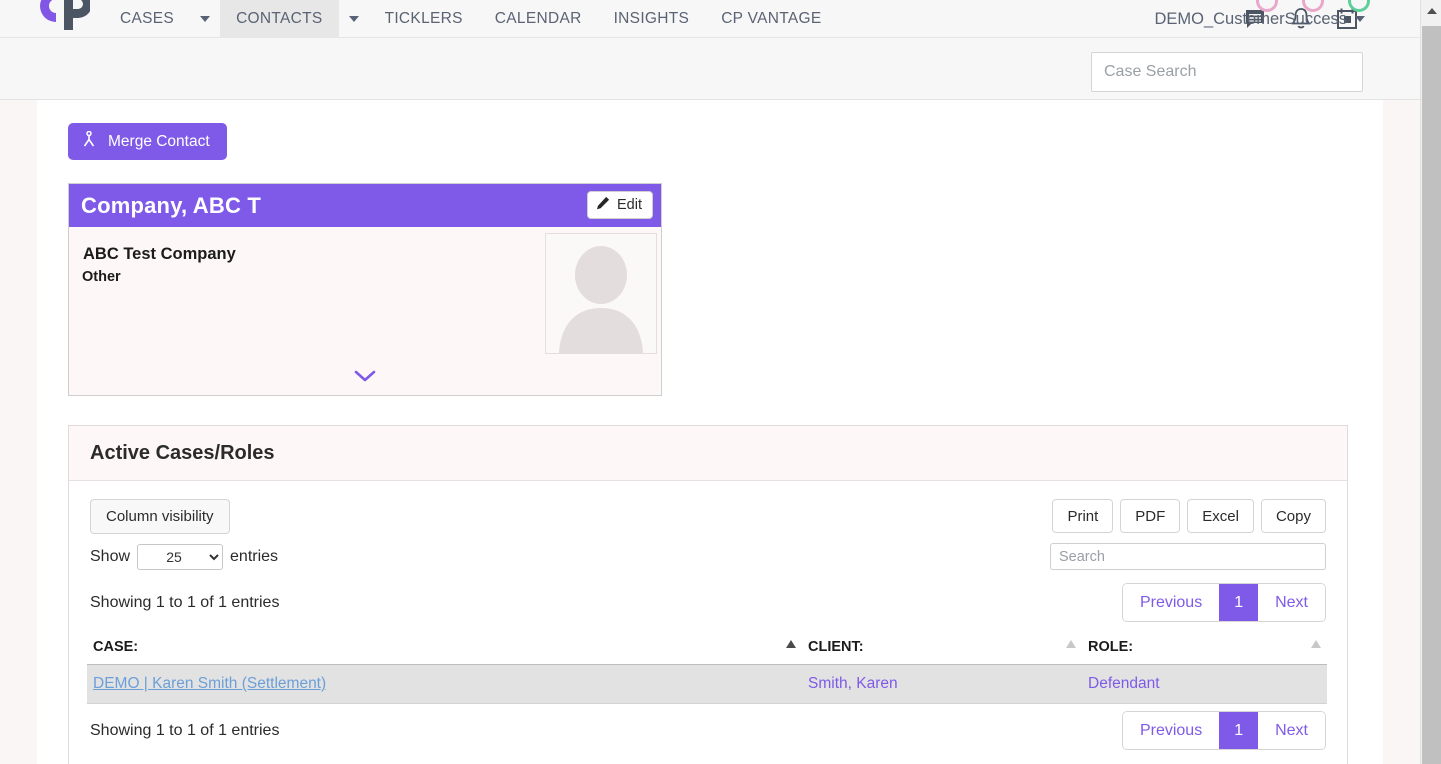 This screenshot has height=764, width=1441. I want to click on case-link: DEMO | Karen Smith (Settlement), so click(209, 683).